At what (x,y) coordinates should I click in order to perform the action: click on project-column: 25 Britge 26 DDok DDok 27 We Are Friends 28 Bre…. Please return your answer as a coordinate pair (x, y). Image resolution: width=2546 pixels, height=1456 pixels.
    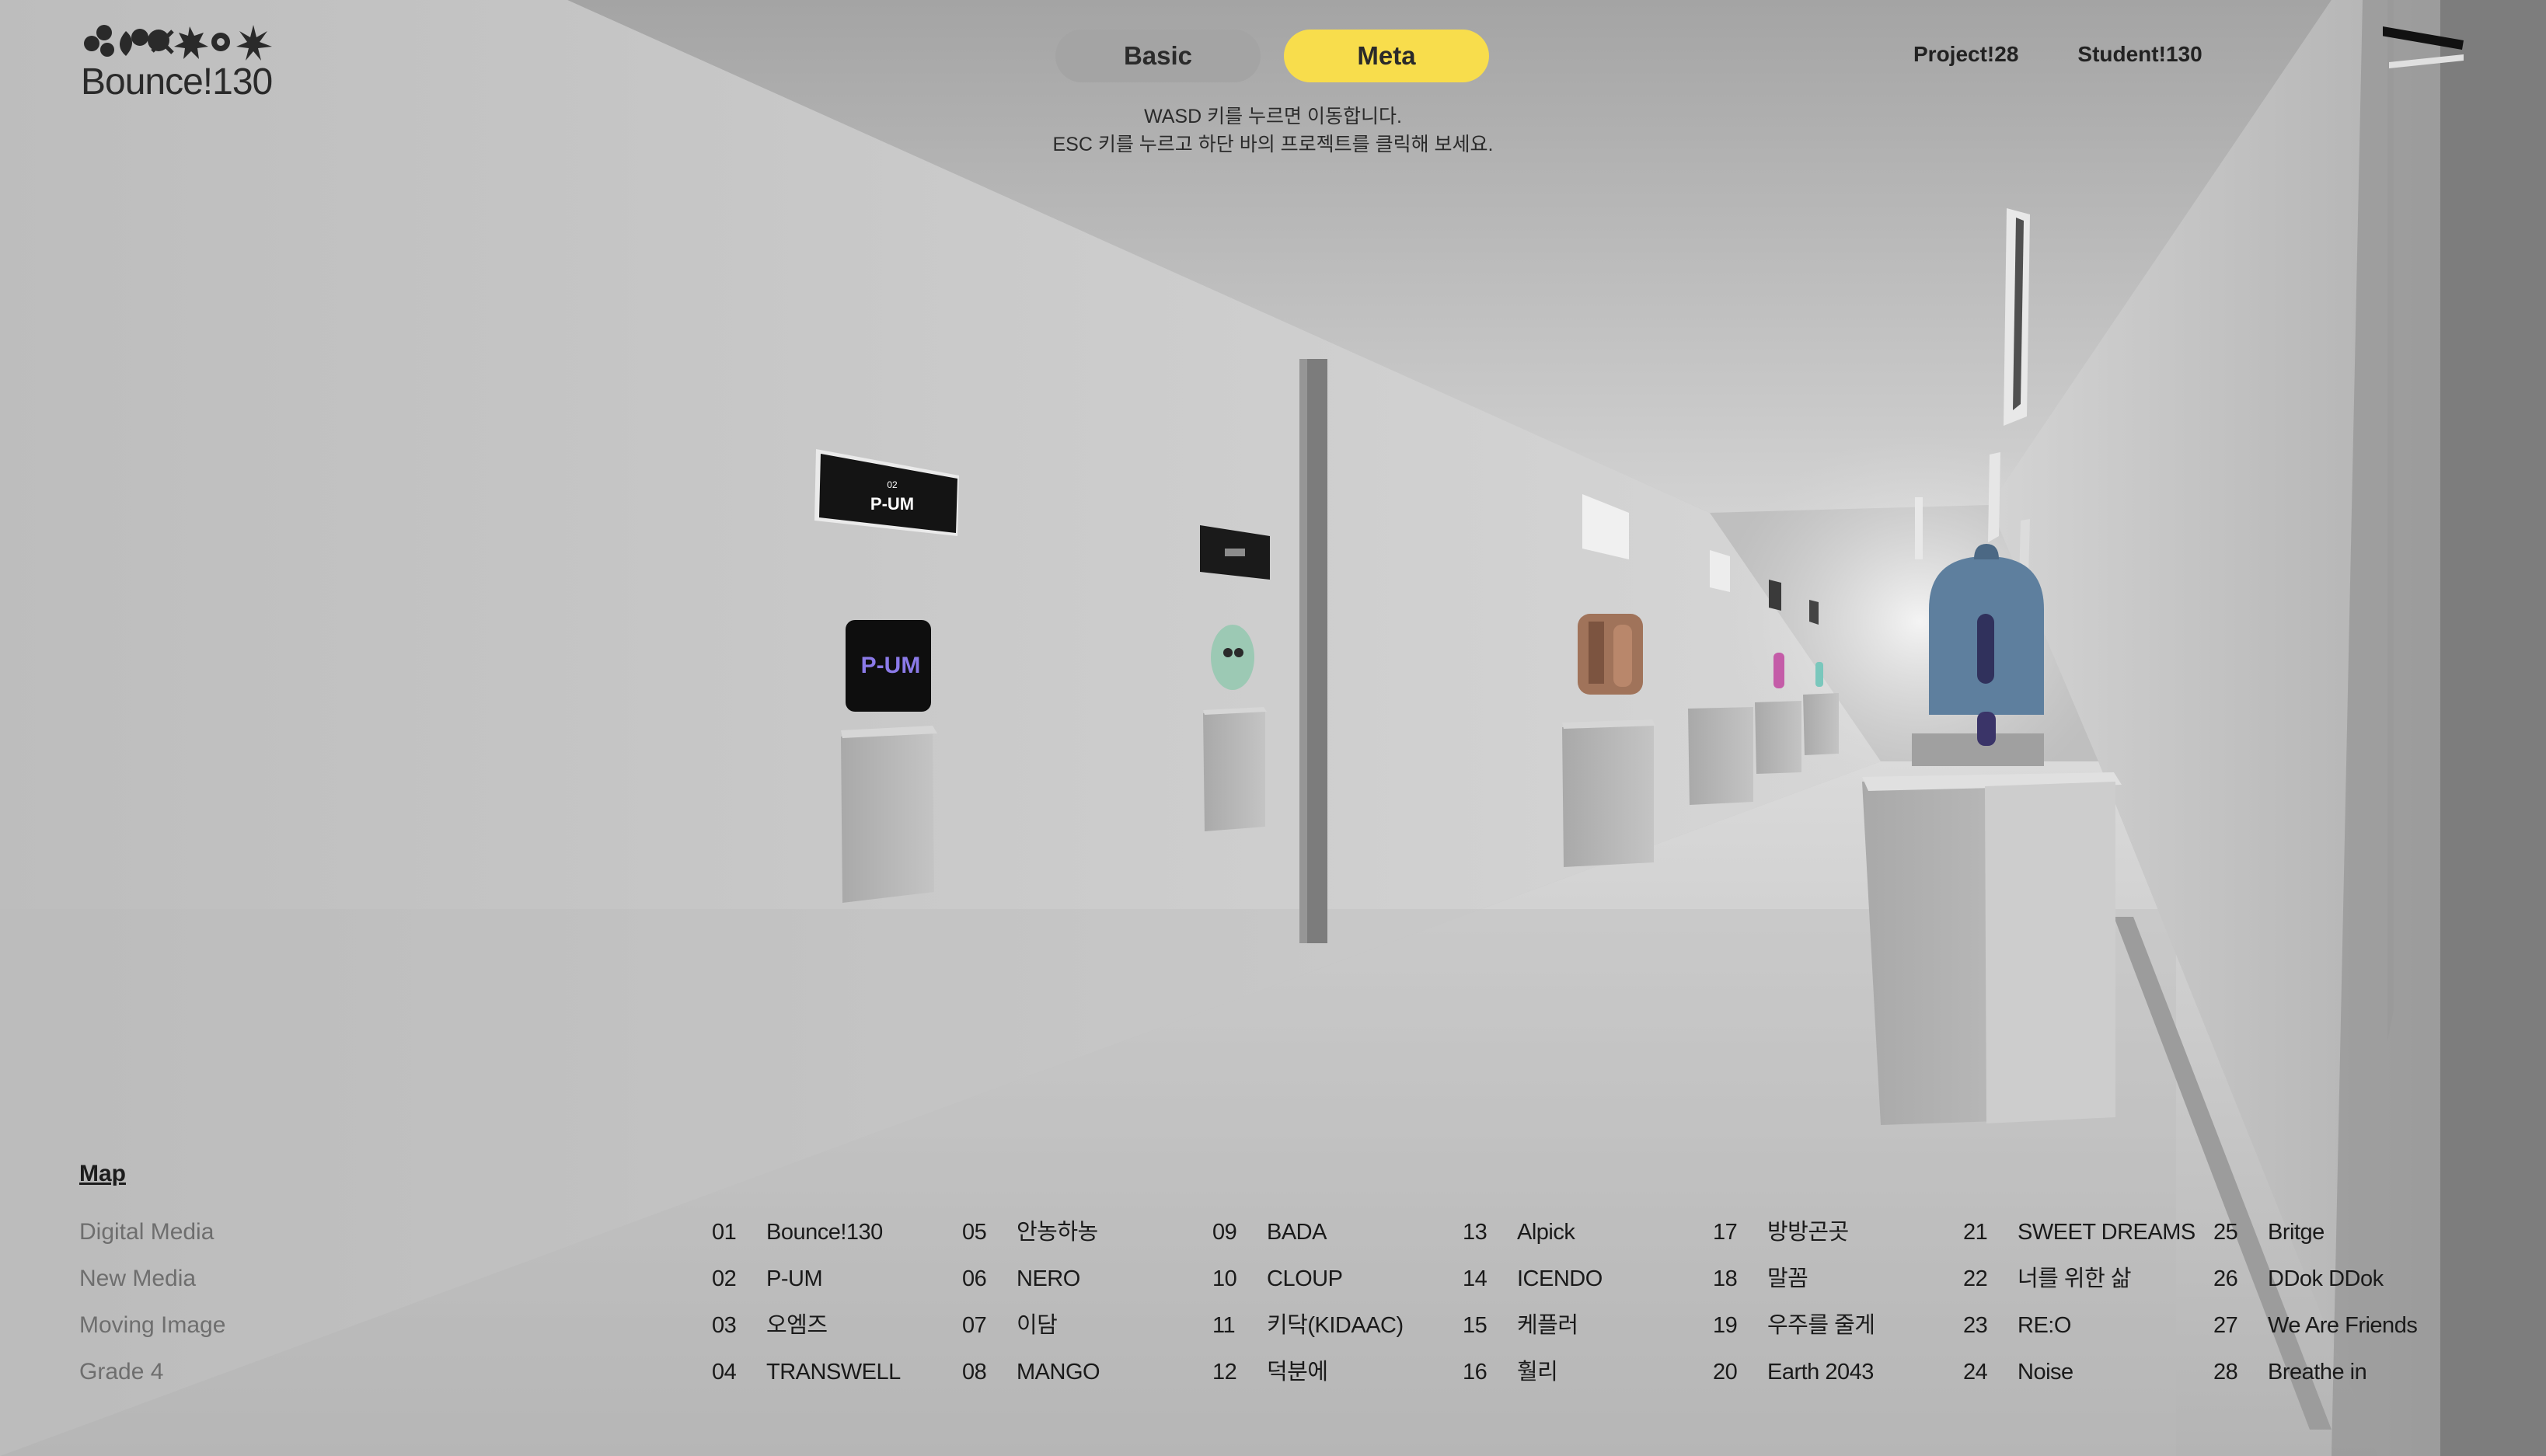
    Looking at the image, I should click on (2338, 1302).